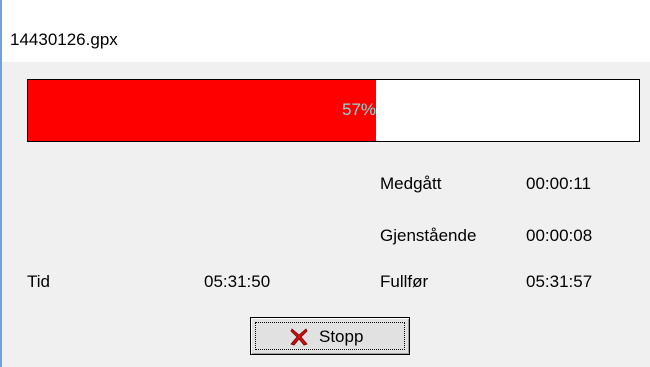 Image resolution: width=650 pixels, height=367 pixels. What do you see at coordinates (237, 281) in the screenshot?
I see `time-value: 05:31:50` at bounding box center [237, 281].